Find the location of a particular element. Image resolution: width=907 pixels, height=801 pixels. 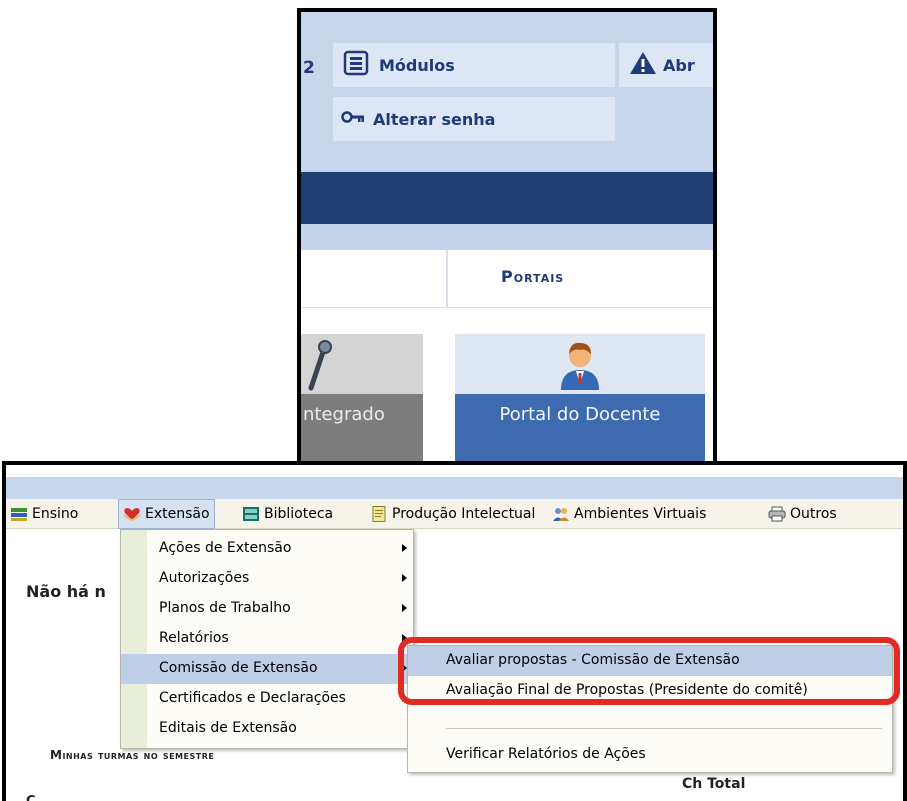

dropdown-item-relatorios: Relatórios is located at coordinates (267, 639).